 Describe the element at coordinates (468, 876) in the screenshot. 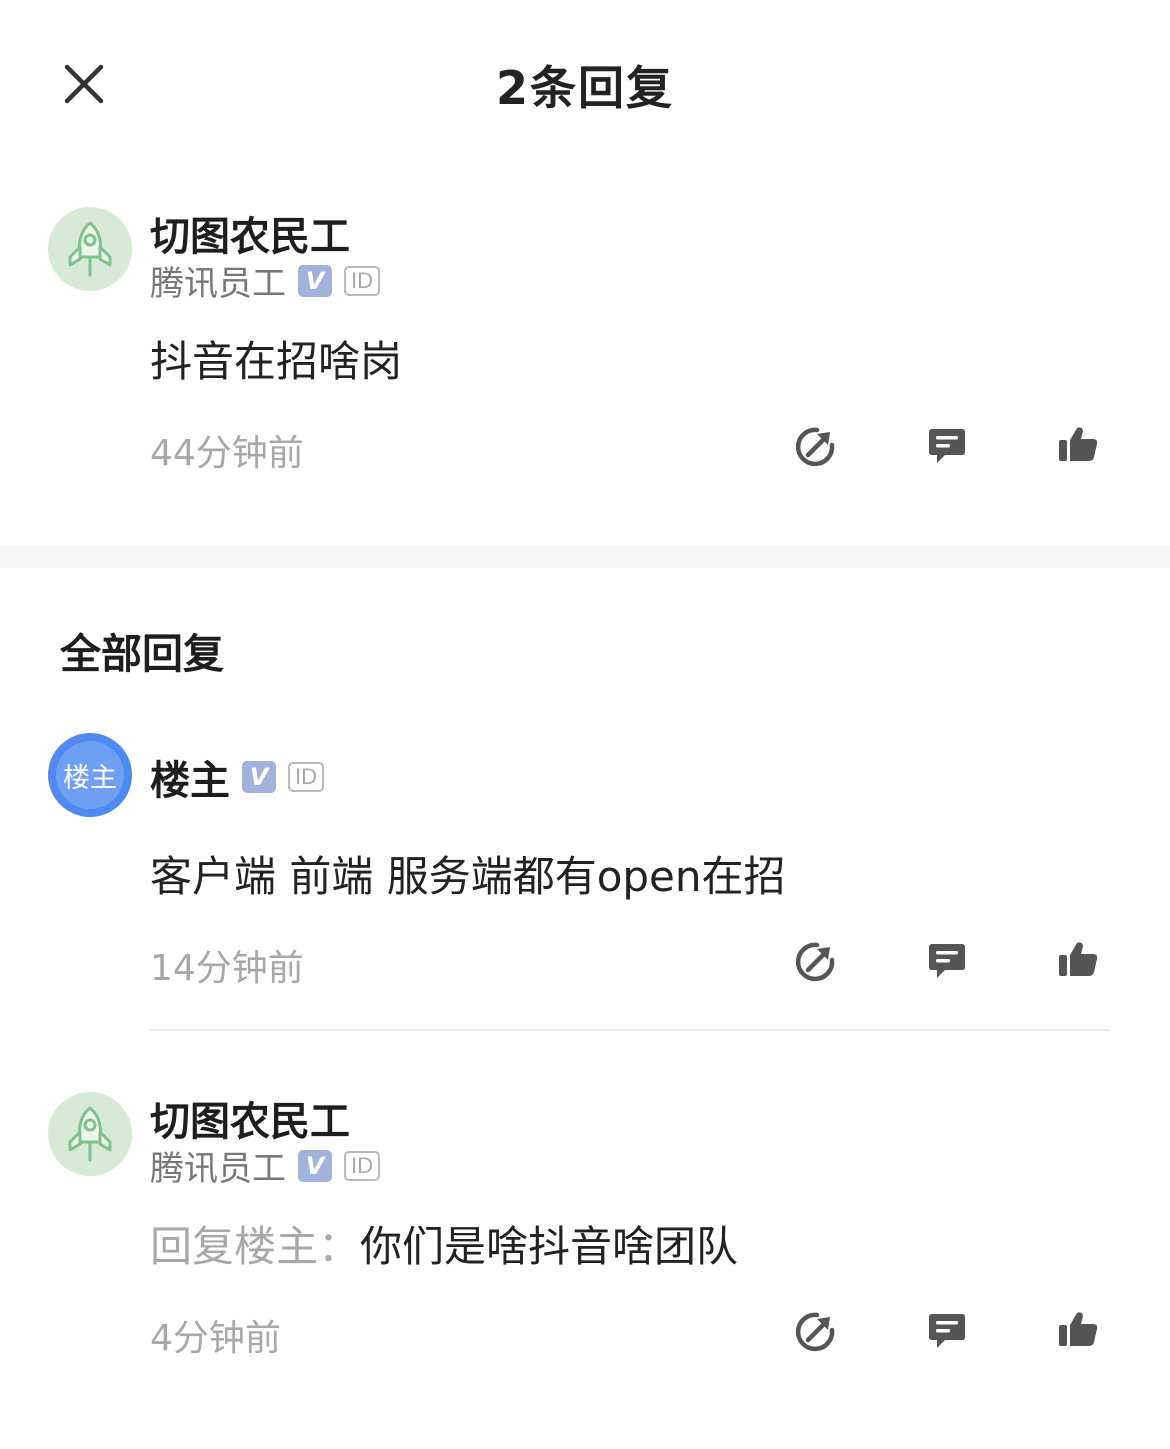

I see `reply-content: 客户端 前端 服务端都有open在招` at that location.